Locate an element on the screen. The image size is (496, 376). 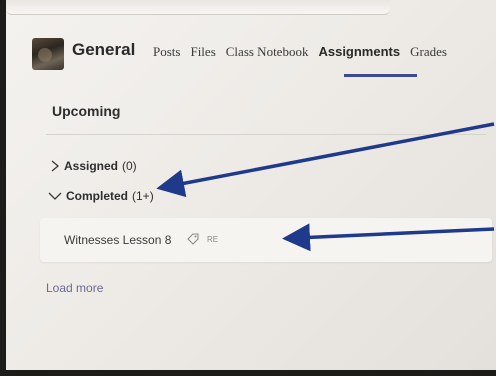
group-completed-count: (1+) is located at coordinates (143, 196).